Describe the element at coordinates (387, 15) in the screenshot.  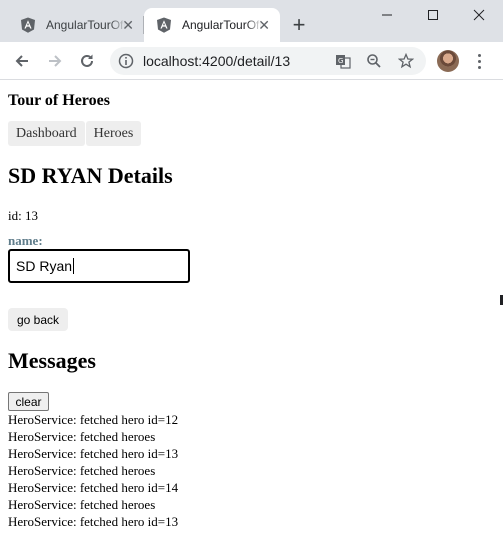
I see `minimize-icon` at that location.